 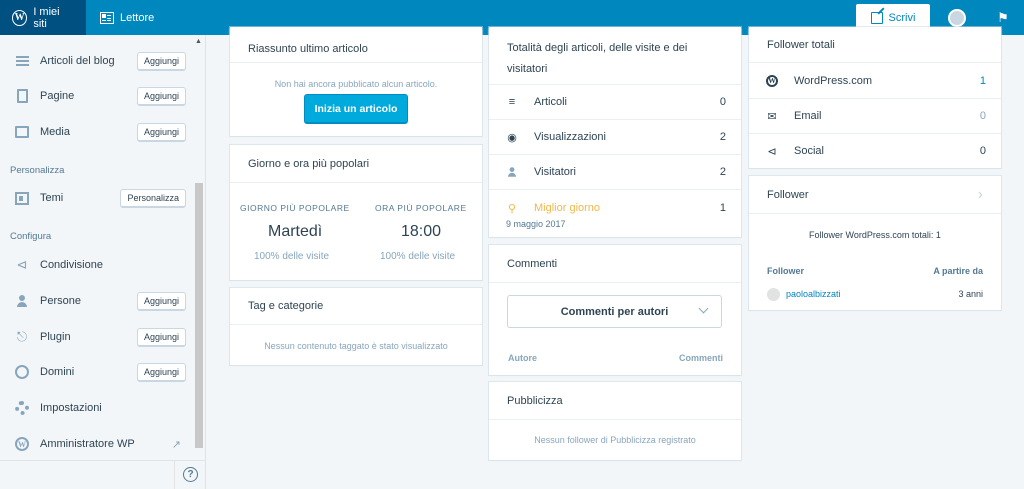 I want to click on popular-hour-value: 18:00, so click(x=421, y=231).